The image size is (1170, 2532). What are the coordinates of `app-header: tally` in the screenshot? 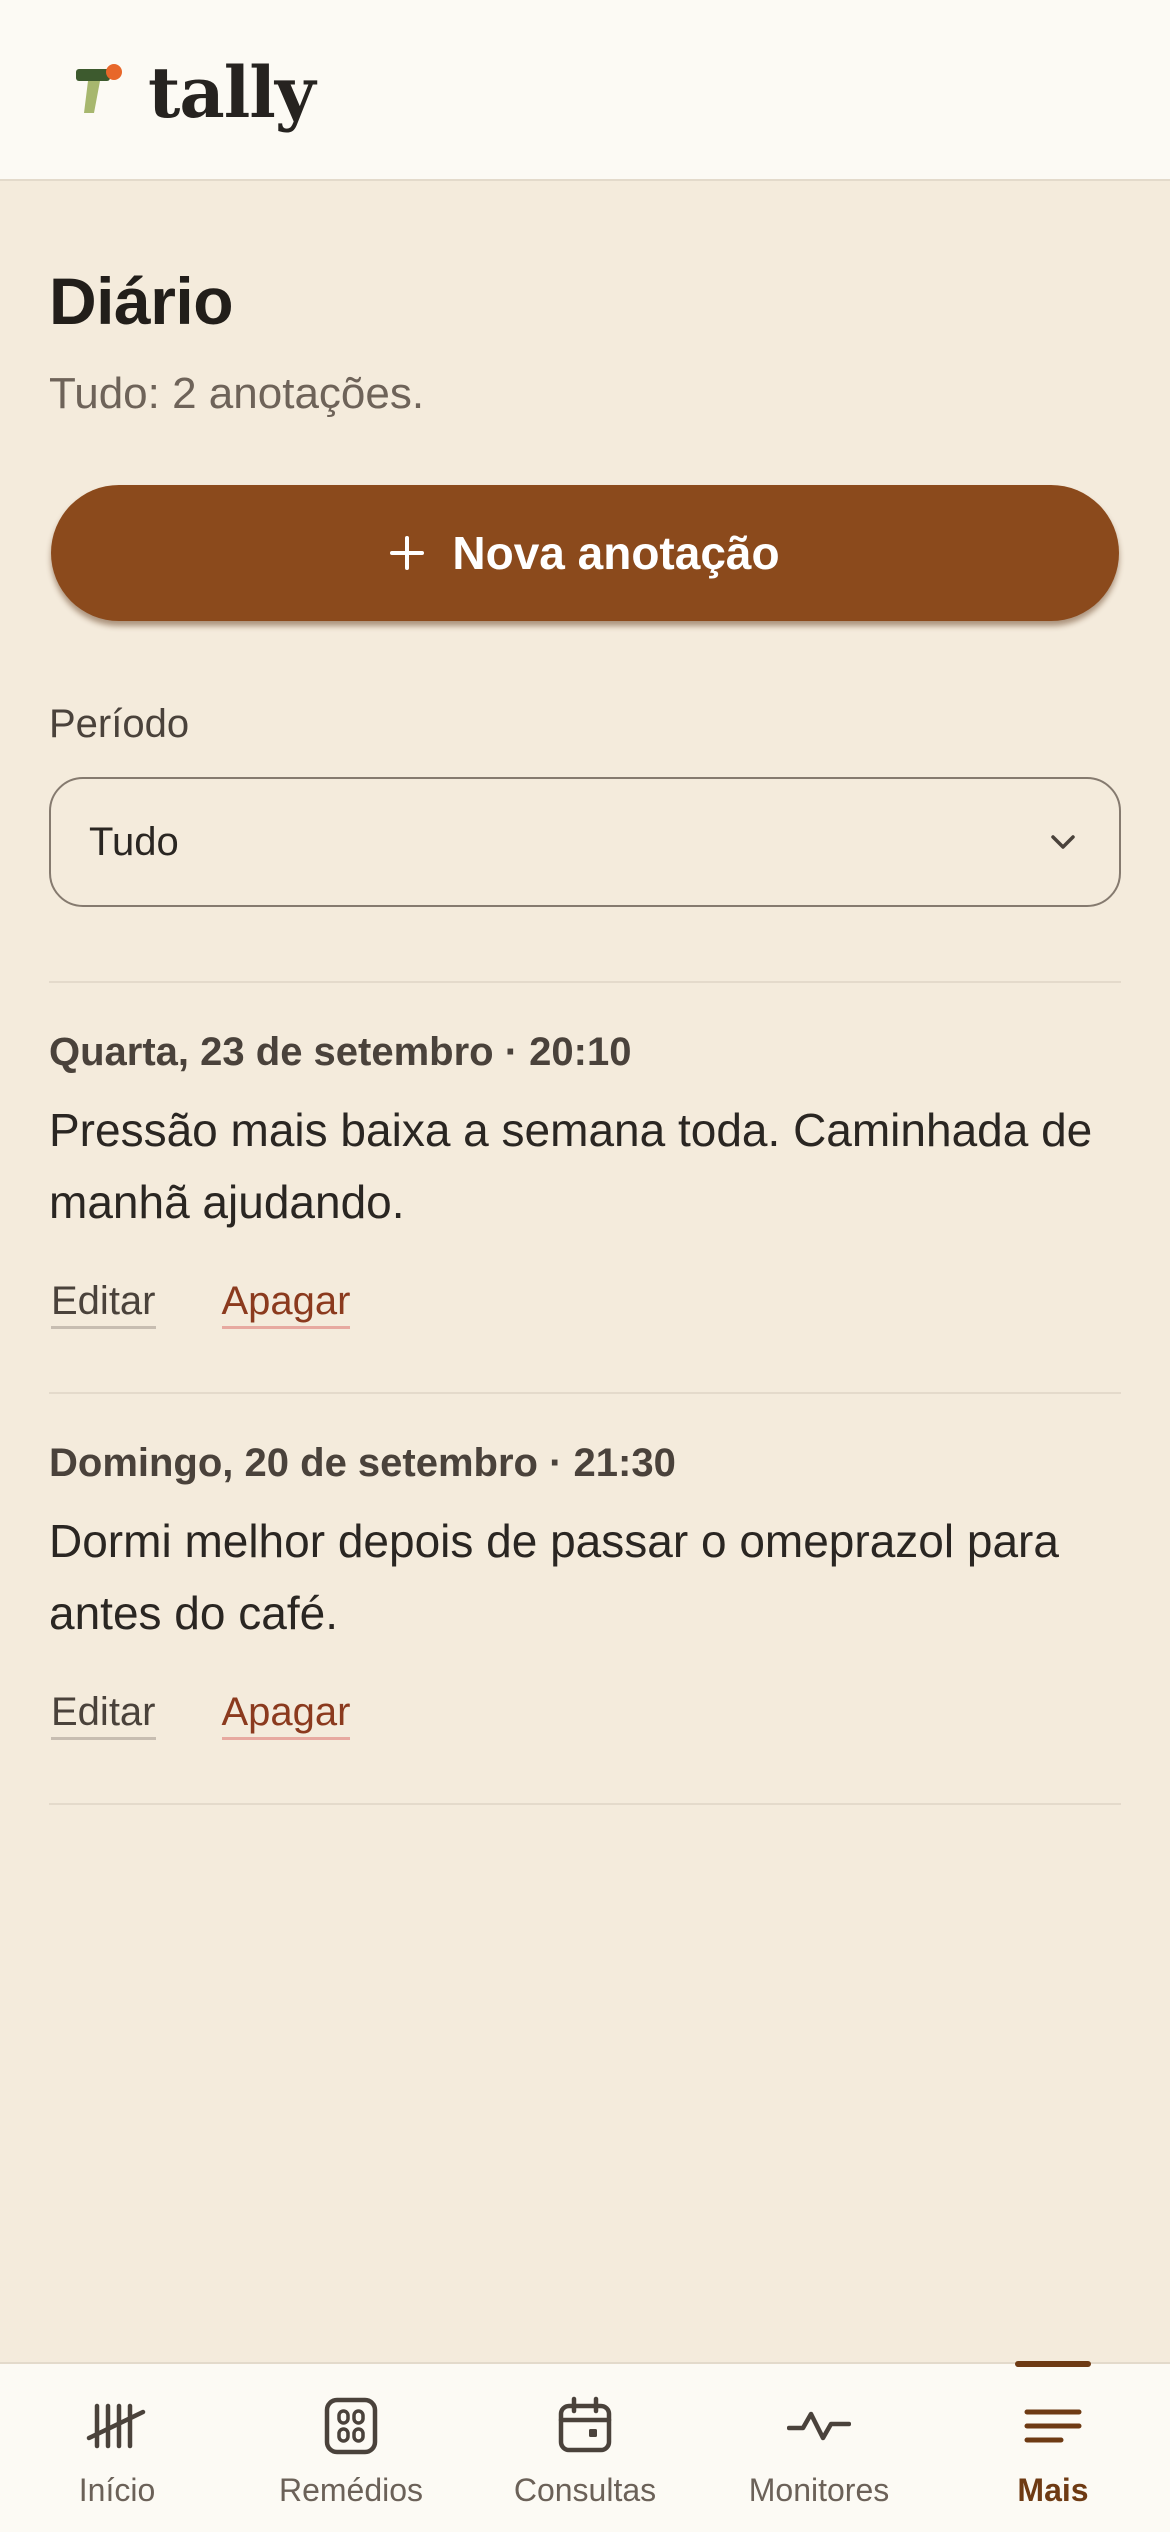 It's located at (585, 90).